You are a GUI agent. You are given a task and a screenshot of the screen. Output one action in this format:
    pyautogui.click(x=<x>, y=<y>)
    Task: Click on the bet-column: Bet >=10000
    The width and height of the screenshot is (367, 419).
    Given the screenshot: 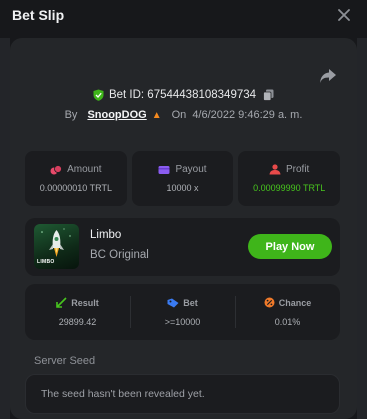 What is the action you would take?
    pyautogui.click(x=182, y=312)
    